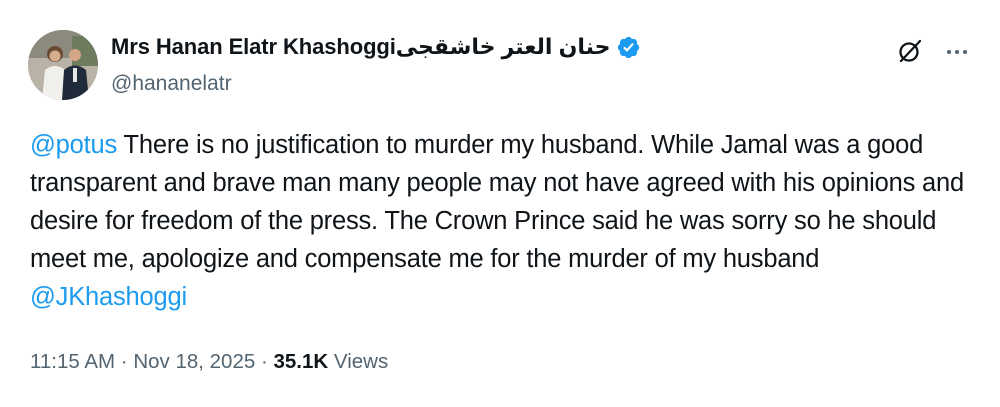  I want to click on author-handle: @hananelatr, so click(171, 84).